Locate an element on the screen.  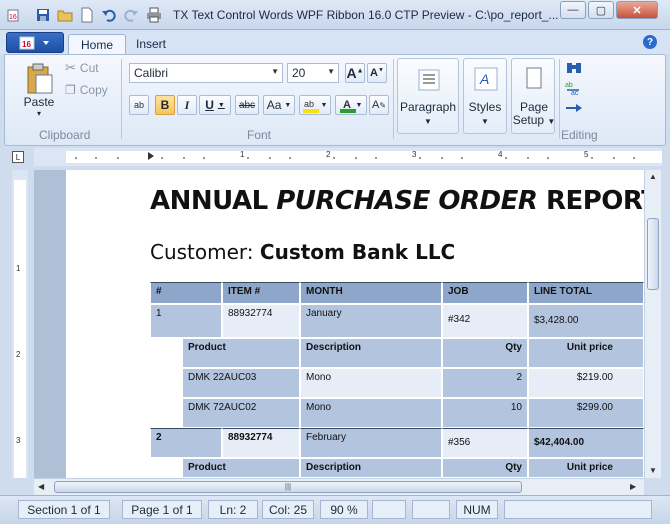
tab-home: Home is located at coordinates (97, 44).